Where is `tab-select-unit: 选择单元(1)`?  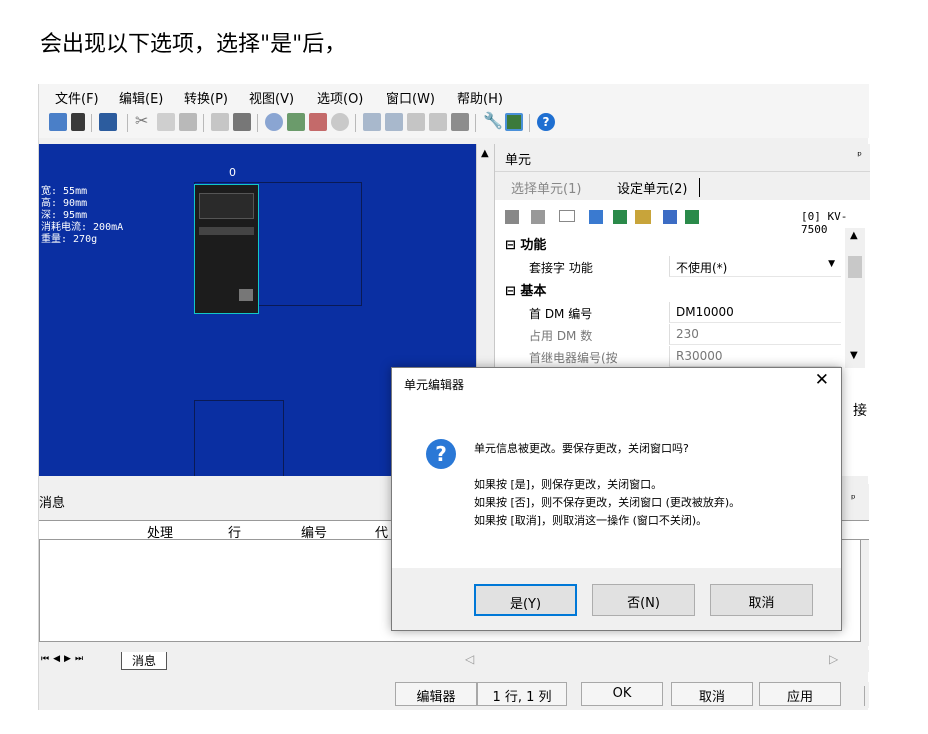
tab-select-unit: 选择单元(1) is located at coordinates (546, 187).